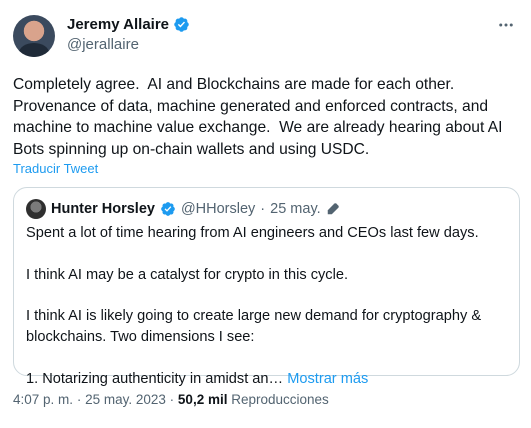 The height and width of the screenshot is (428, 531). What do you see at coordinates (295, 209) in the screenshot?
I see `quoted-date: 25 may.` at bounding box center [295, 209].